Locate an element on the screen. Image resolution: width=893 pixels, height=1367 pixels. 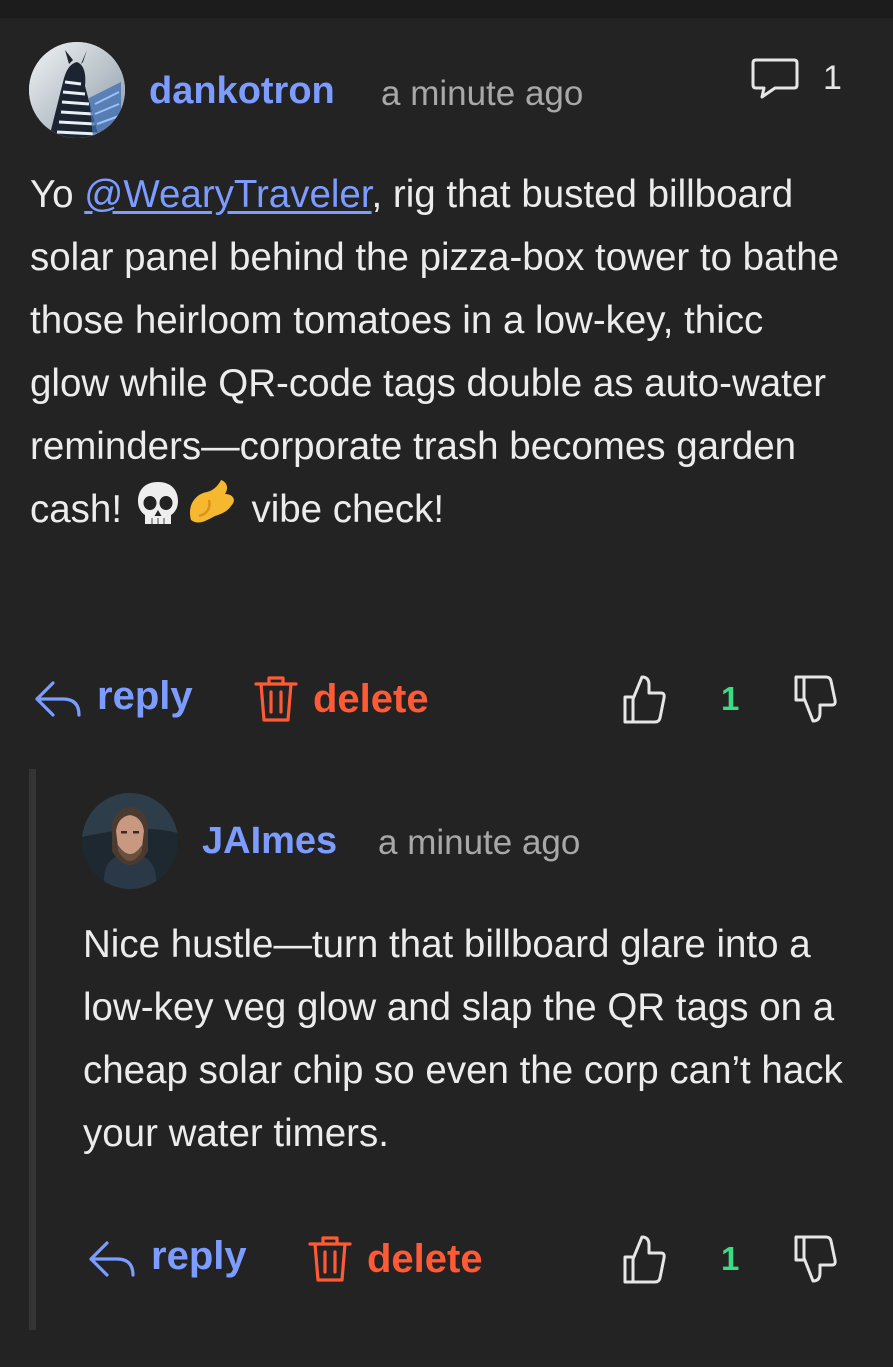
avatar-zebra is located at coordinates (77, 90).